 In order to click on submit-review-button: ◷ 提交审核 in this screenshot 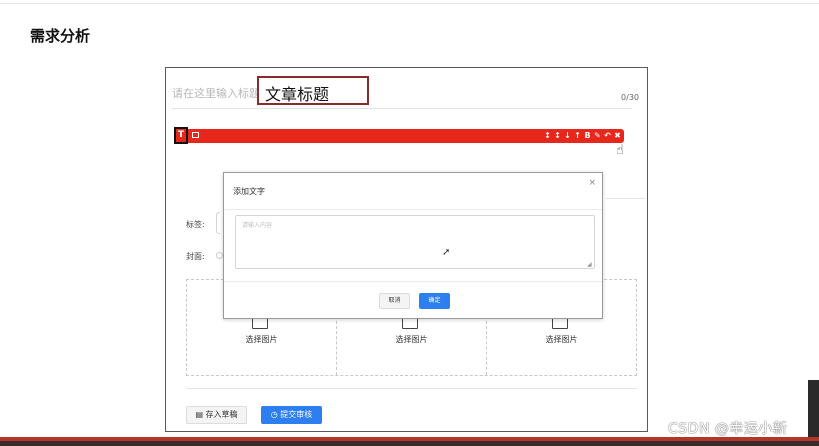, I will do `click(291, 415)`.